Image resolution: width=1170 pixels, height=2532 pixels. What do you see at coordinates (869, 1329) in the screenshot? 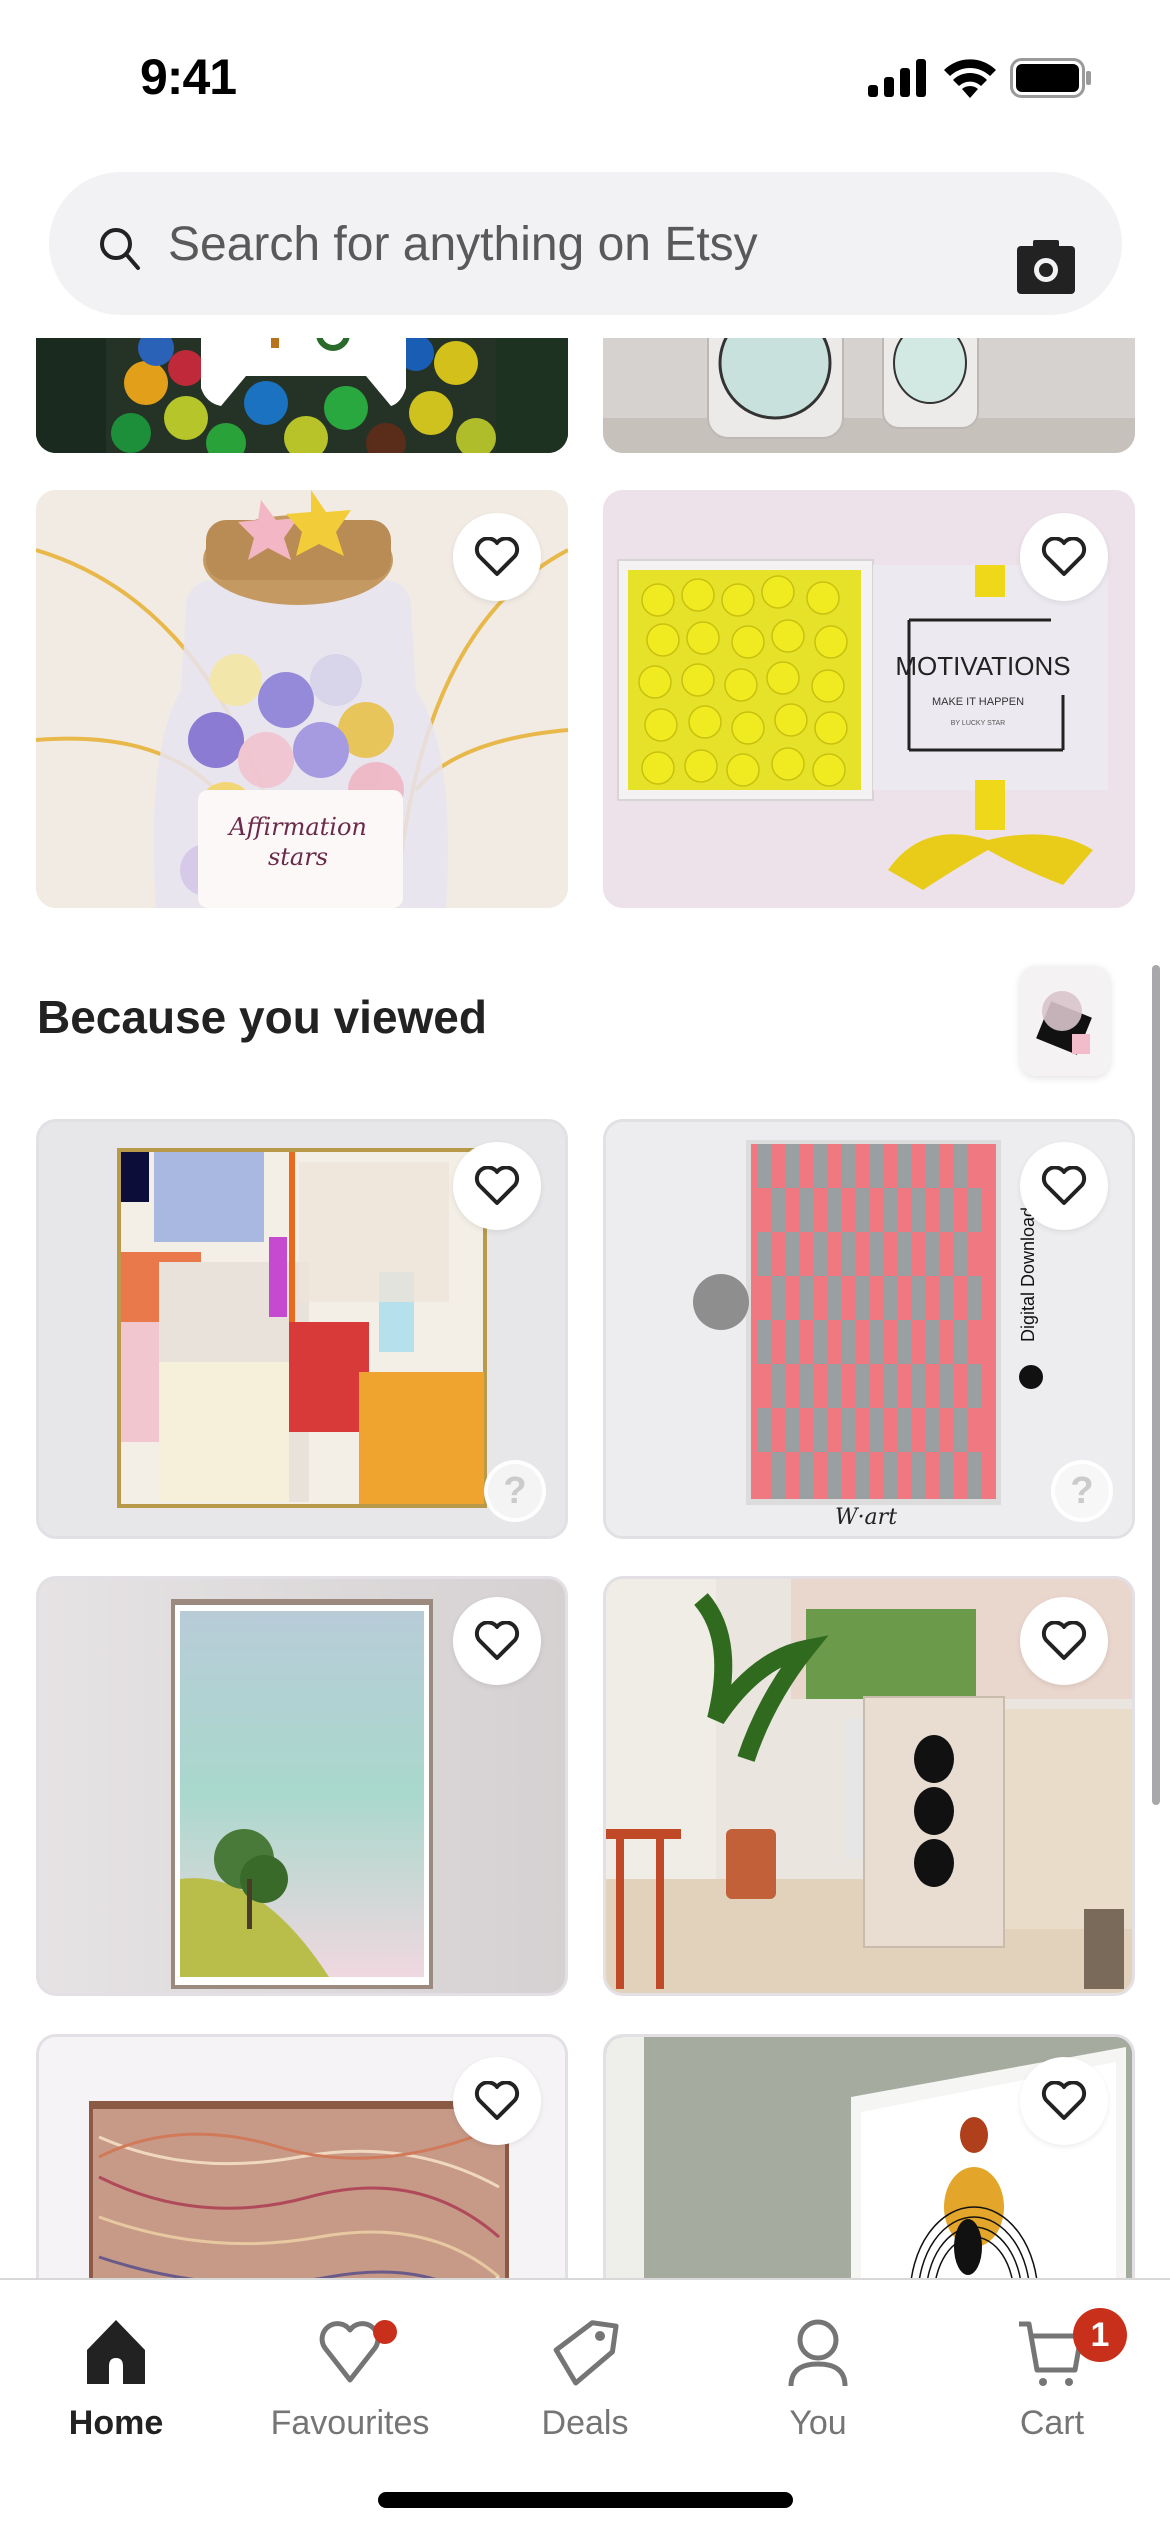
I see `listing-card: W·art Digital Download ?` at bounding box center [869, 1329].